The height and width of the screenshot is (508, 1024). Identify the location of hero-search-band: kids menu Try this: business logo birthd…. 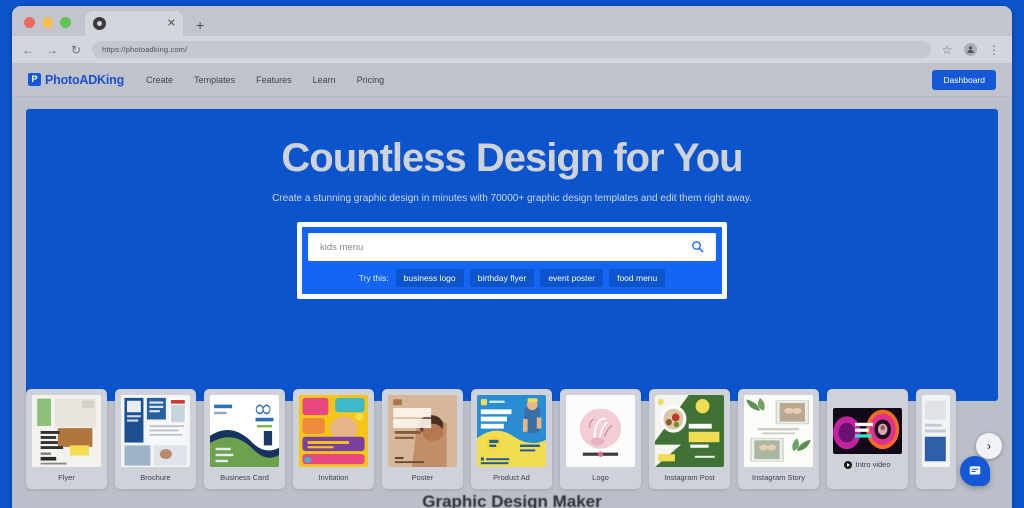
(512, 260).